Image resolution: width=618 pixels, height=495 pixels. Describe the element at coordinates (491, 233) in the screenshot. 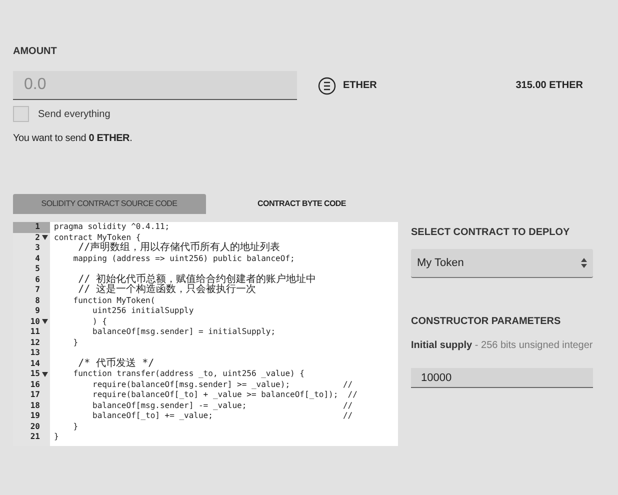

I see `deploy-label: SELECT CONTRACT TO DEPLOY` at that location.